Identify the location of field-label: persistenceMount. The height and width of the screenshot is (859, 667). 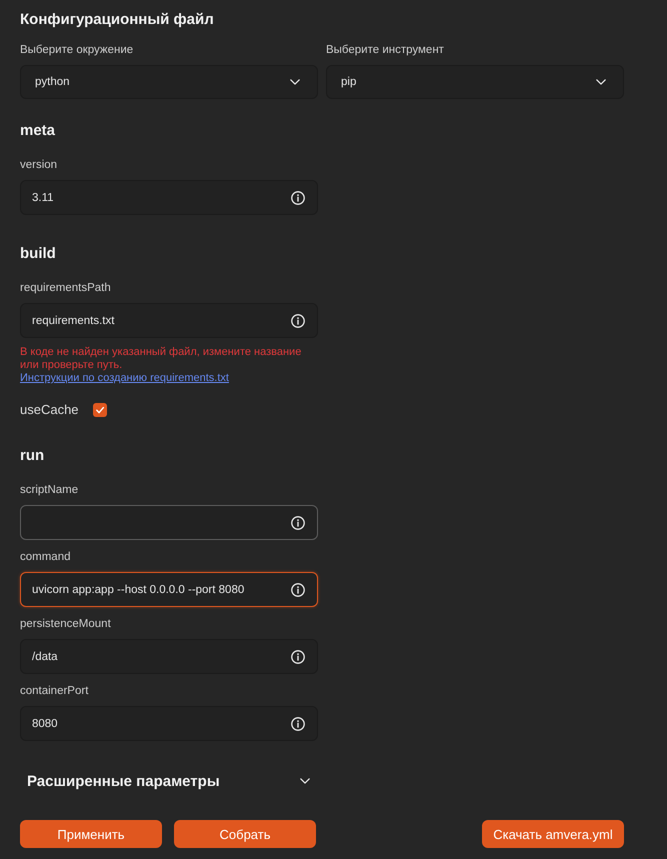
(65, 624).